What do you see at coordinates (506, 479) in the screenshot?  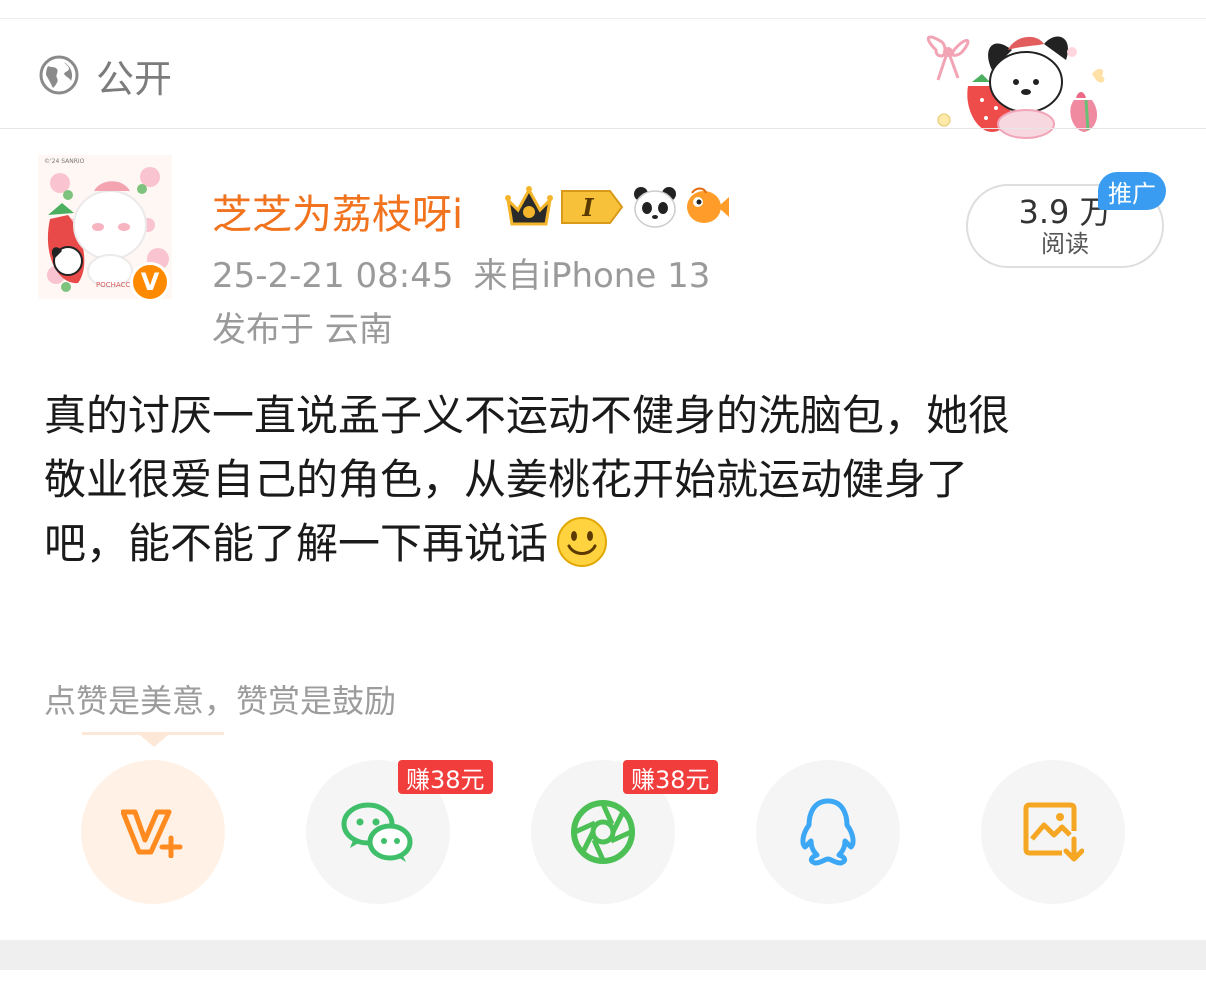 I see `post-text-line: 敬业很爱自己的角色，从姜桃花开始就运动健身了` at bounding box center [506, 479].